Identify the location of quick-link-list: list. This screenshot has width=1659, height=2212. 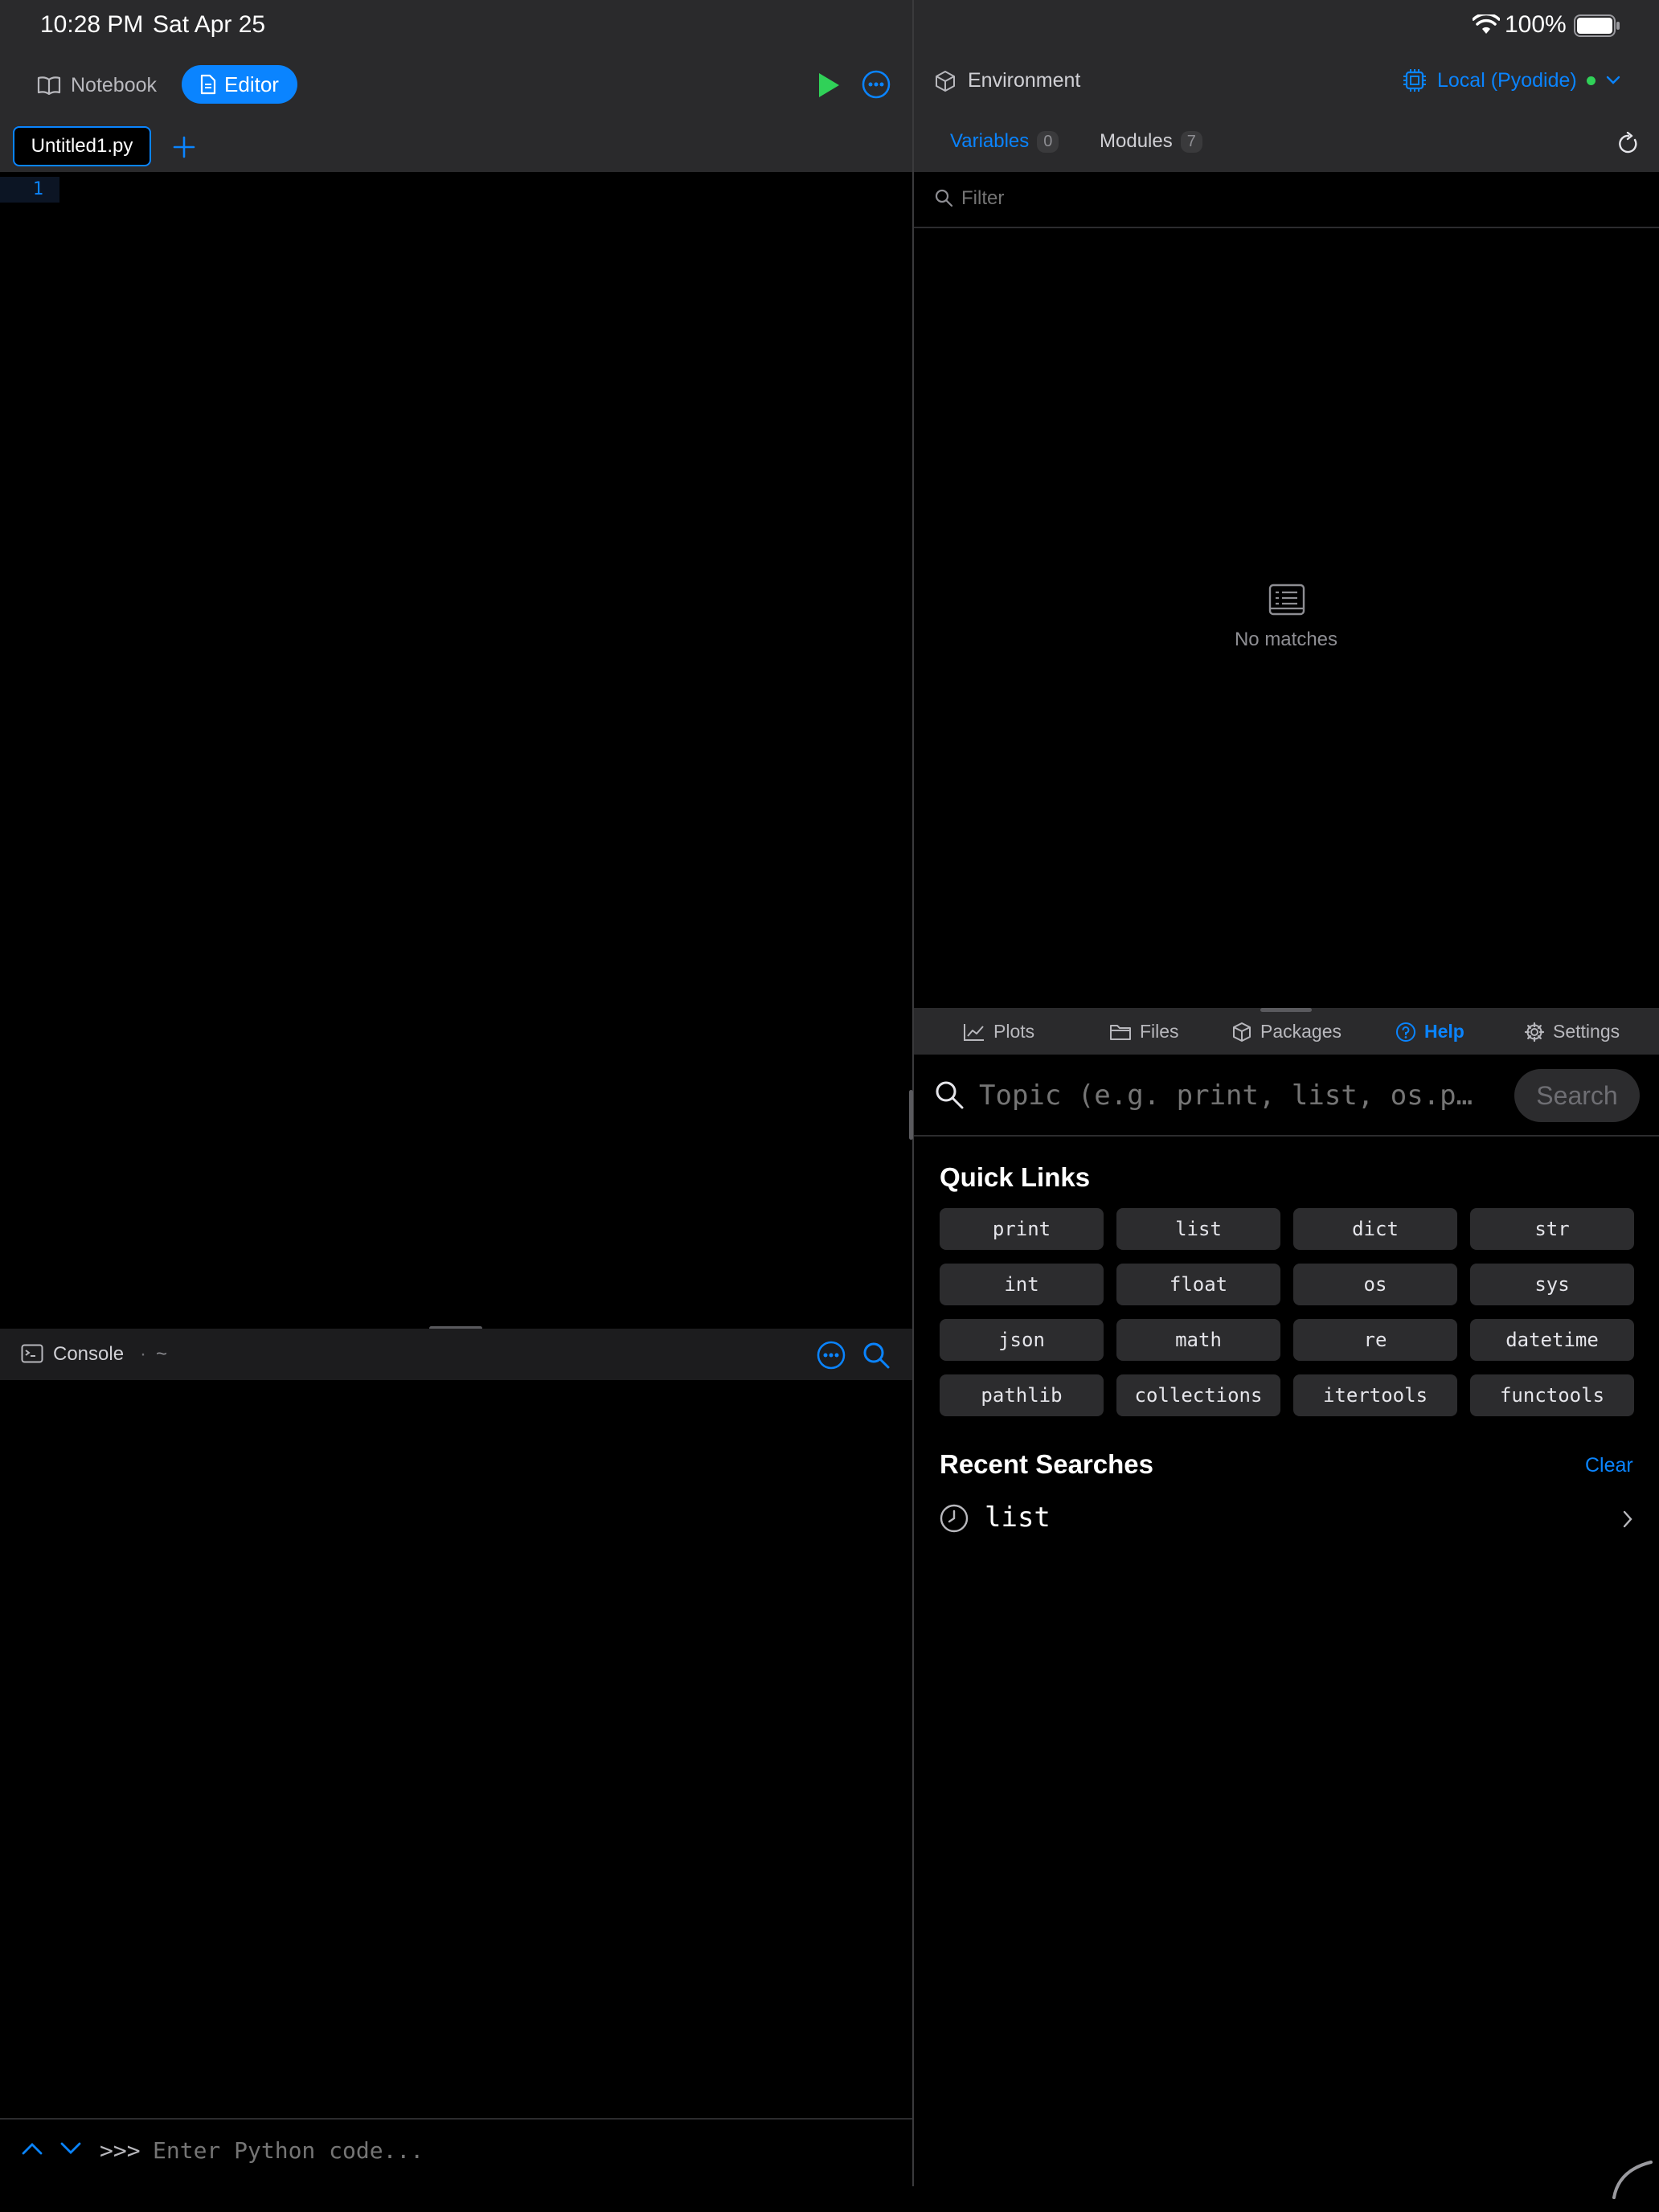
(1198, 1229).